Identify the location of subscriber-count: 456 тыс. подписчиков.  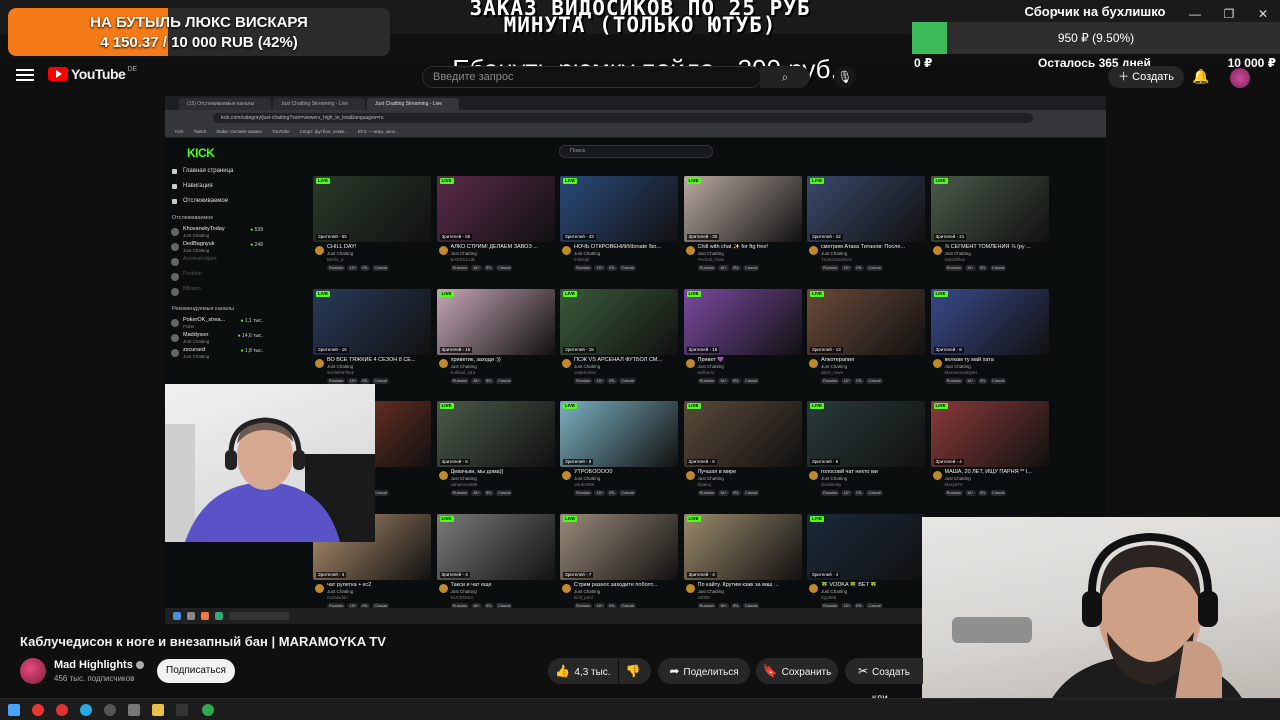
(94, 678).